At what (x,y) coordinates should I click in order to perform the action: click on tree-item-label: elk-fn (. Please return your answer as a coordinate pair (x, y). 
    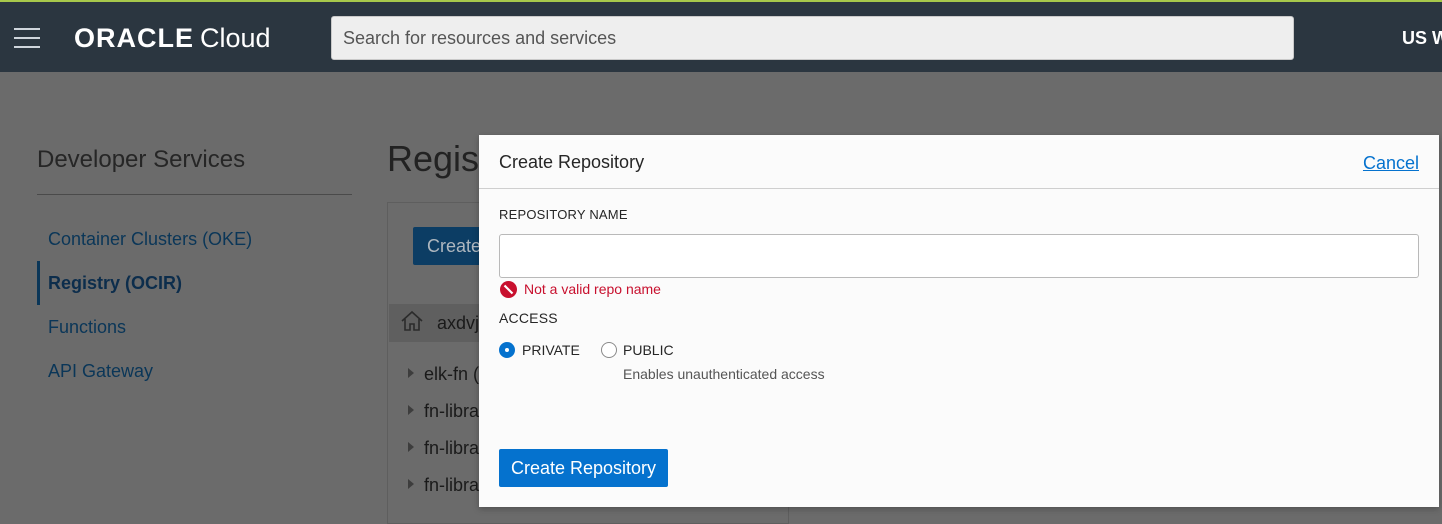
    Looking at the image, I should click on (452, 374).